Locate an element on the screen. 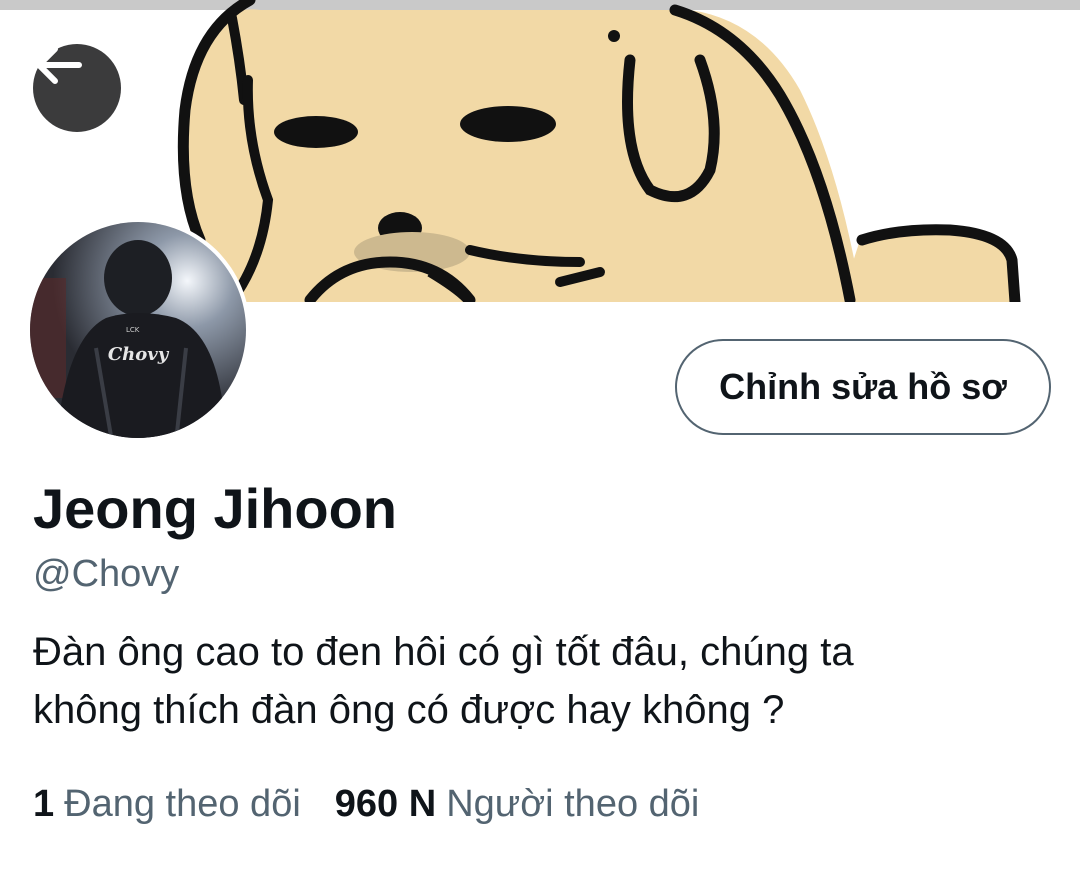  back-button is located at coordinates (77, 88).